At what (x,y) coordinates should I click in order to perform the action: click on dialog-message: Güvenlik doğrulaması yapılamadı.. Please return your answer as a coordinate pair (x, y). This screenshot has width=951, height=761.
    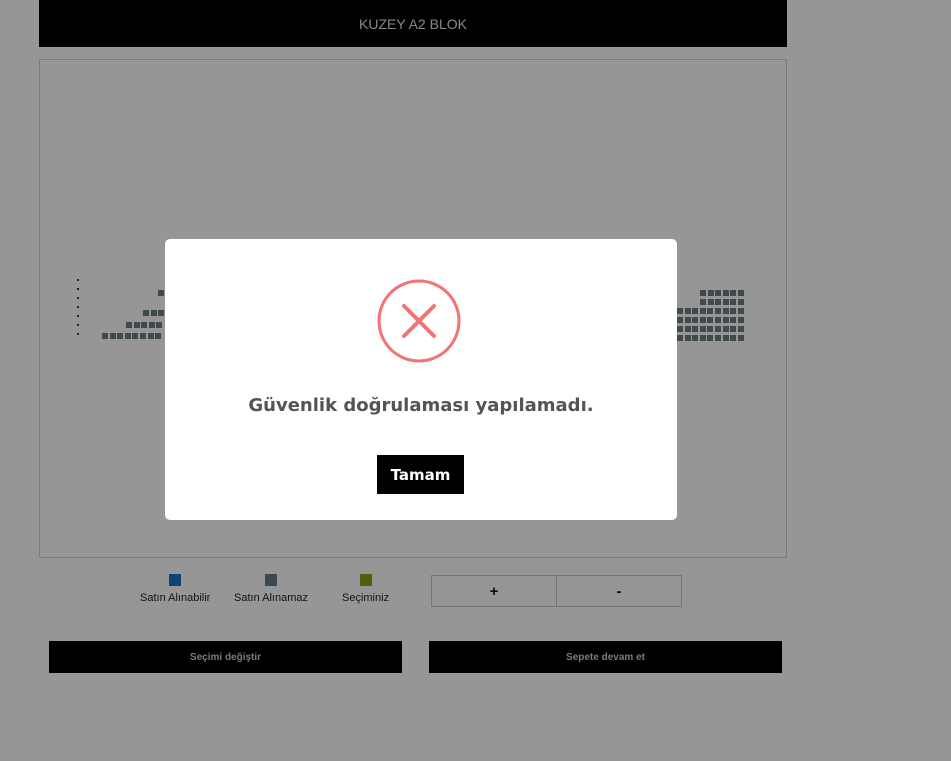
    Looking at the image, I should click on (421, 405).